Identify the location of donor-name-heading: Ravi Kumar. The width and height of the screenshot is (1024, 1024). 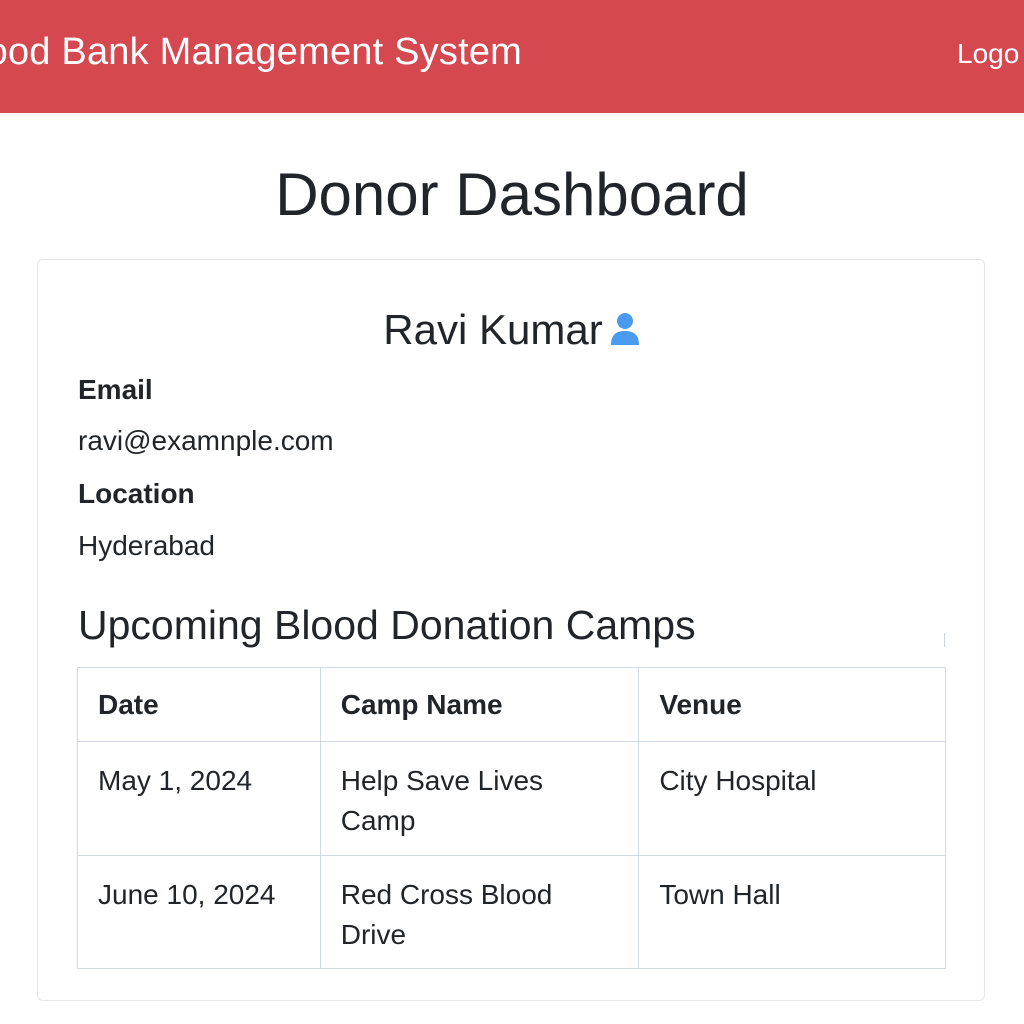
(512, 330).